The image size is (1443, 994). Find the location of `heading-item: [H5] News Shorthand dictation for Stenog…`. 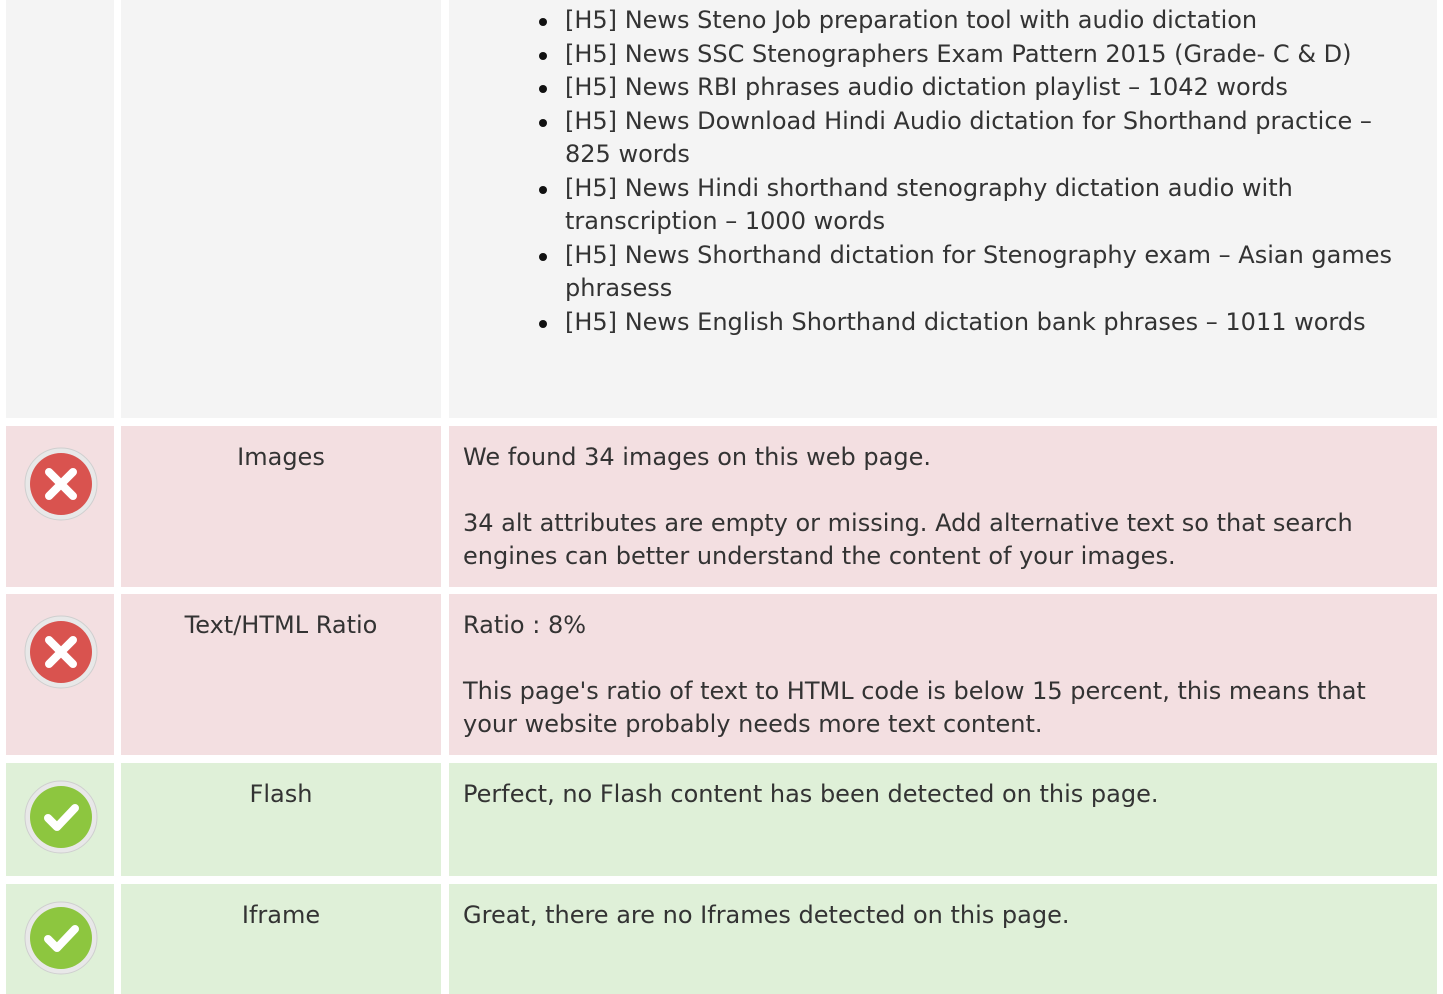

heading-item: [H5] News Shorthand dictation for Stenog… is located at coordinates (973, 272).